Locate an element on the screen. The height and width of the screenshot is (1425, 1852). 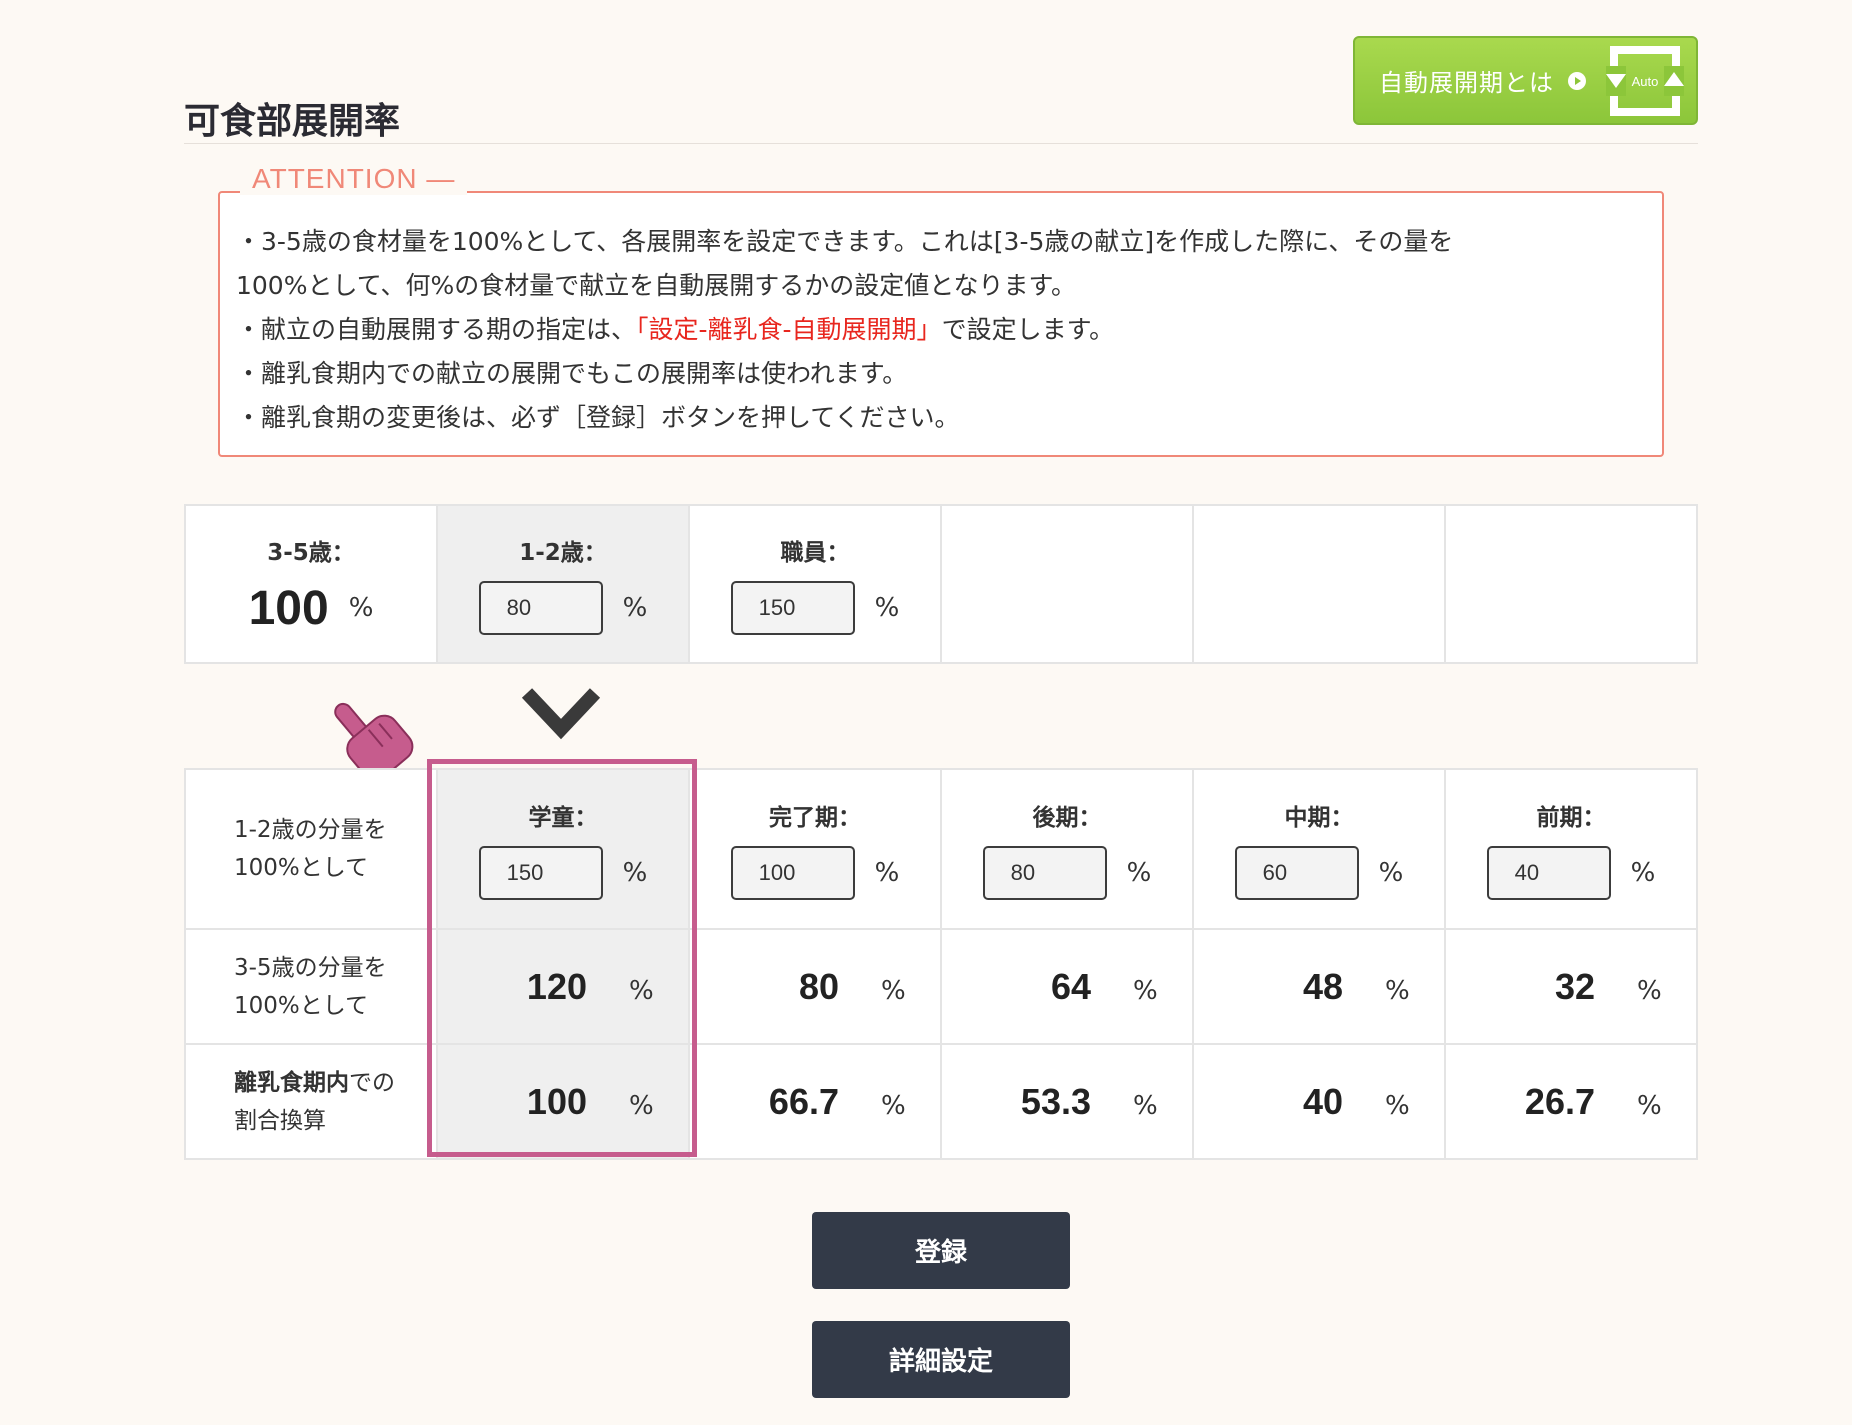
row-label-bold: 離乳食期内 is located at coordinates (291, 1082).